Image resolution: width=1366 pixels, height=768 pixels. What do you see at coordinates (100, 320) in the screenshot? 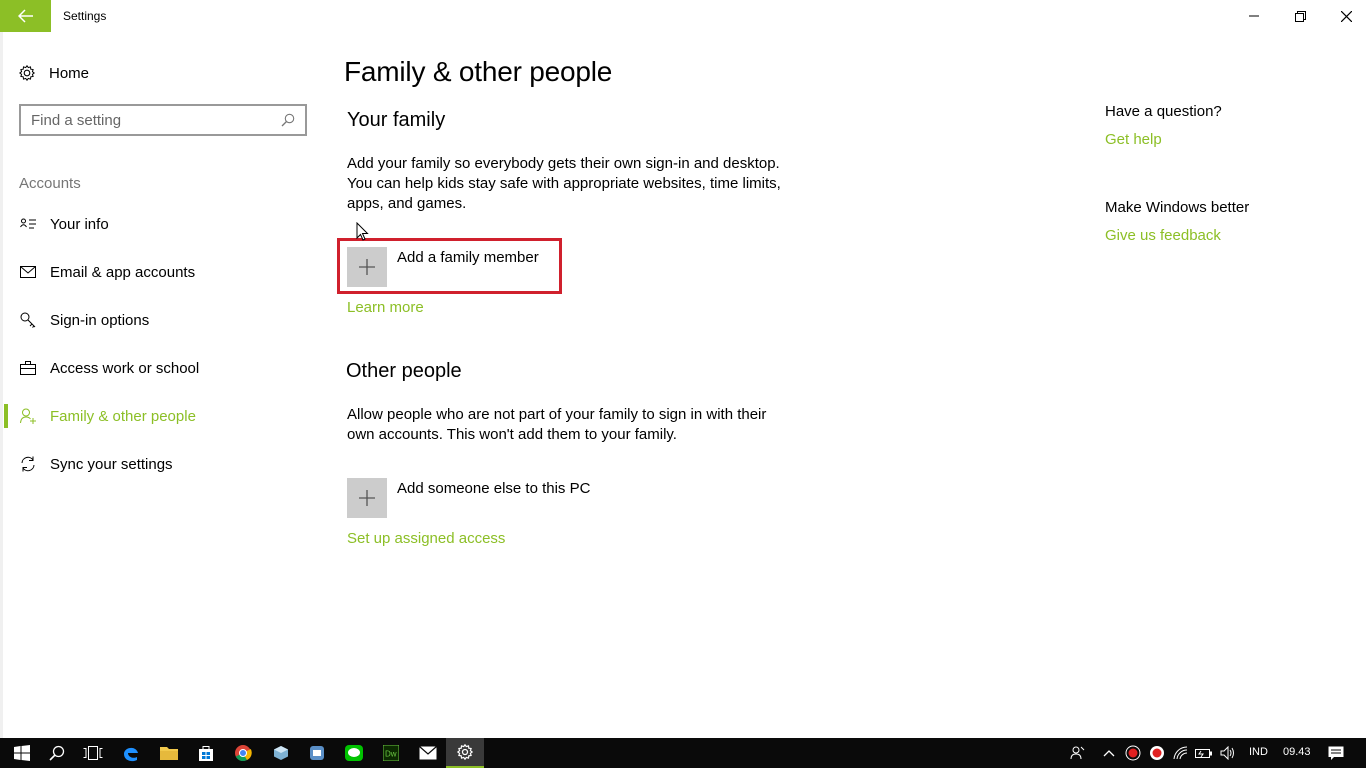
I see `sidebar-item-label: Sign-in options` at bounding box center [100, 320].